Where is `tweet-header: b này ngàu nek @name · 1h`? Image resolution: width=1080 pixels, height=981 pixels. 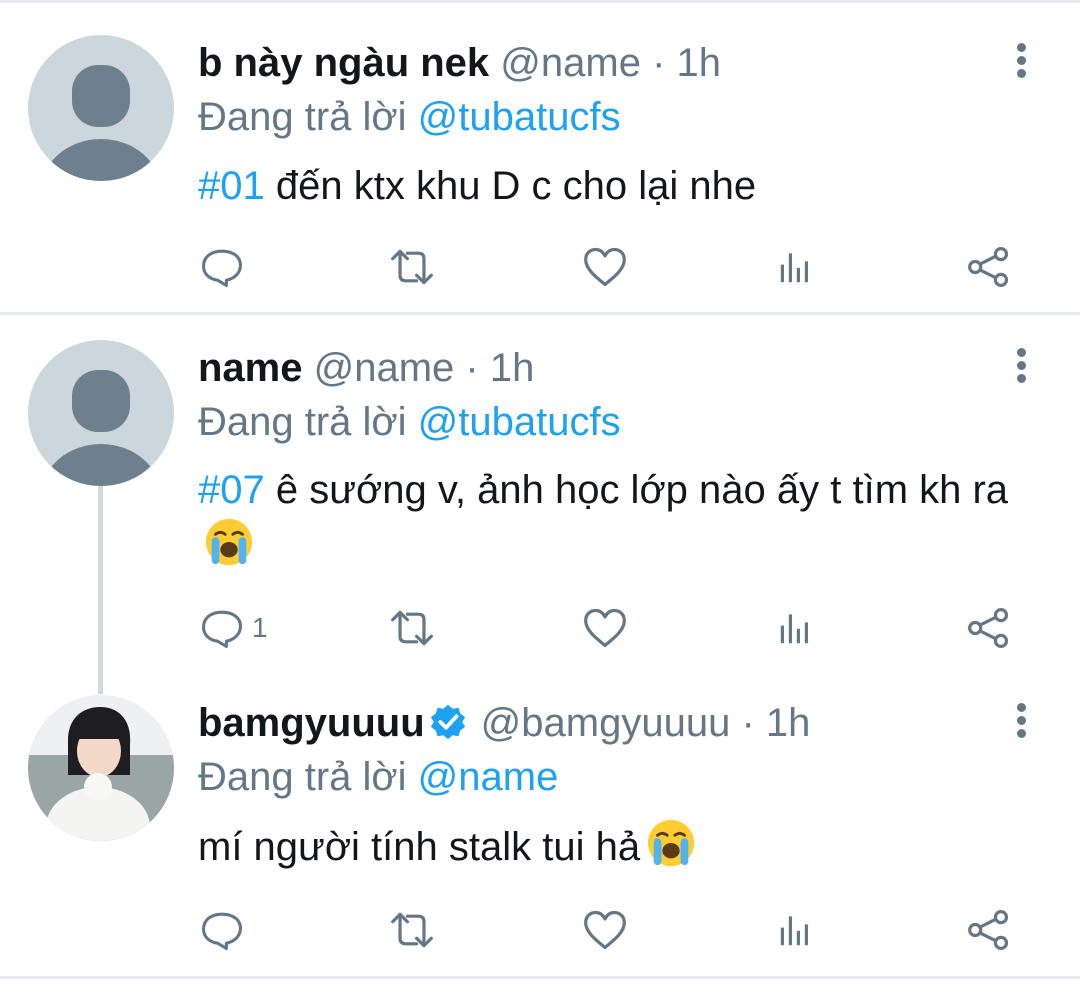 tweet-header: b này ngàu nek @name · 1h is located at coordinates (459, 63).